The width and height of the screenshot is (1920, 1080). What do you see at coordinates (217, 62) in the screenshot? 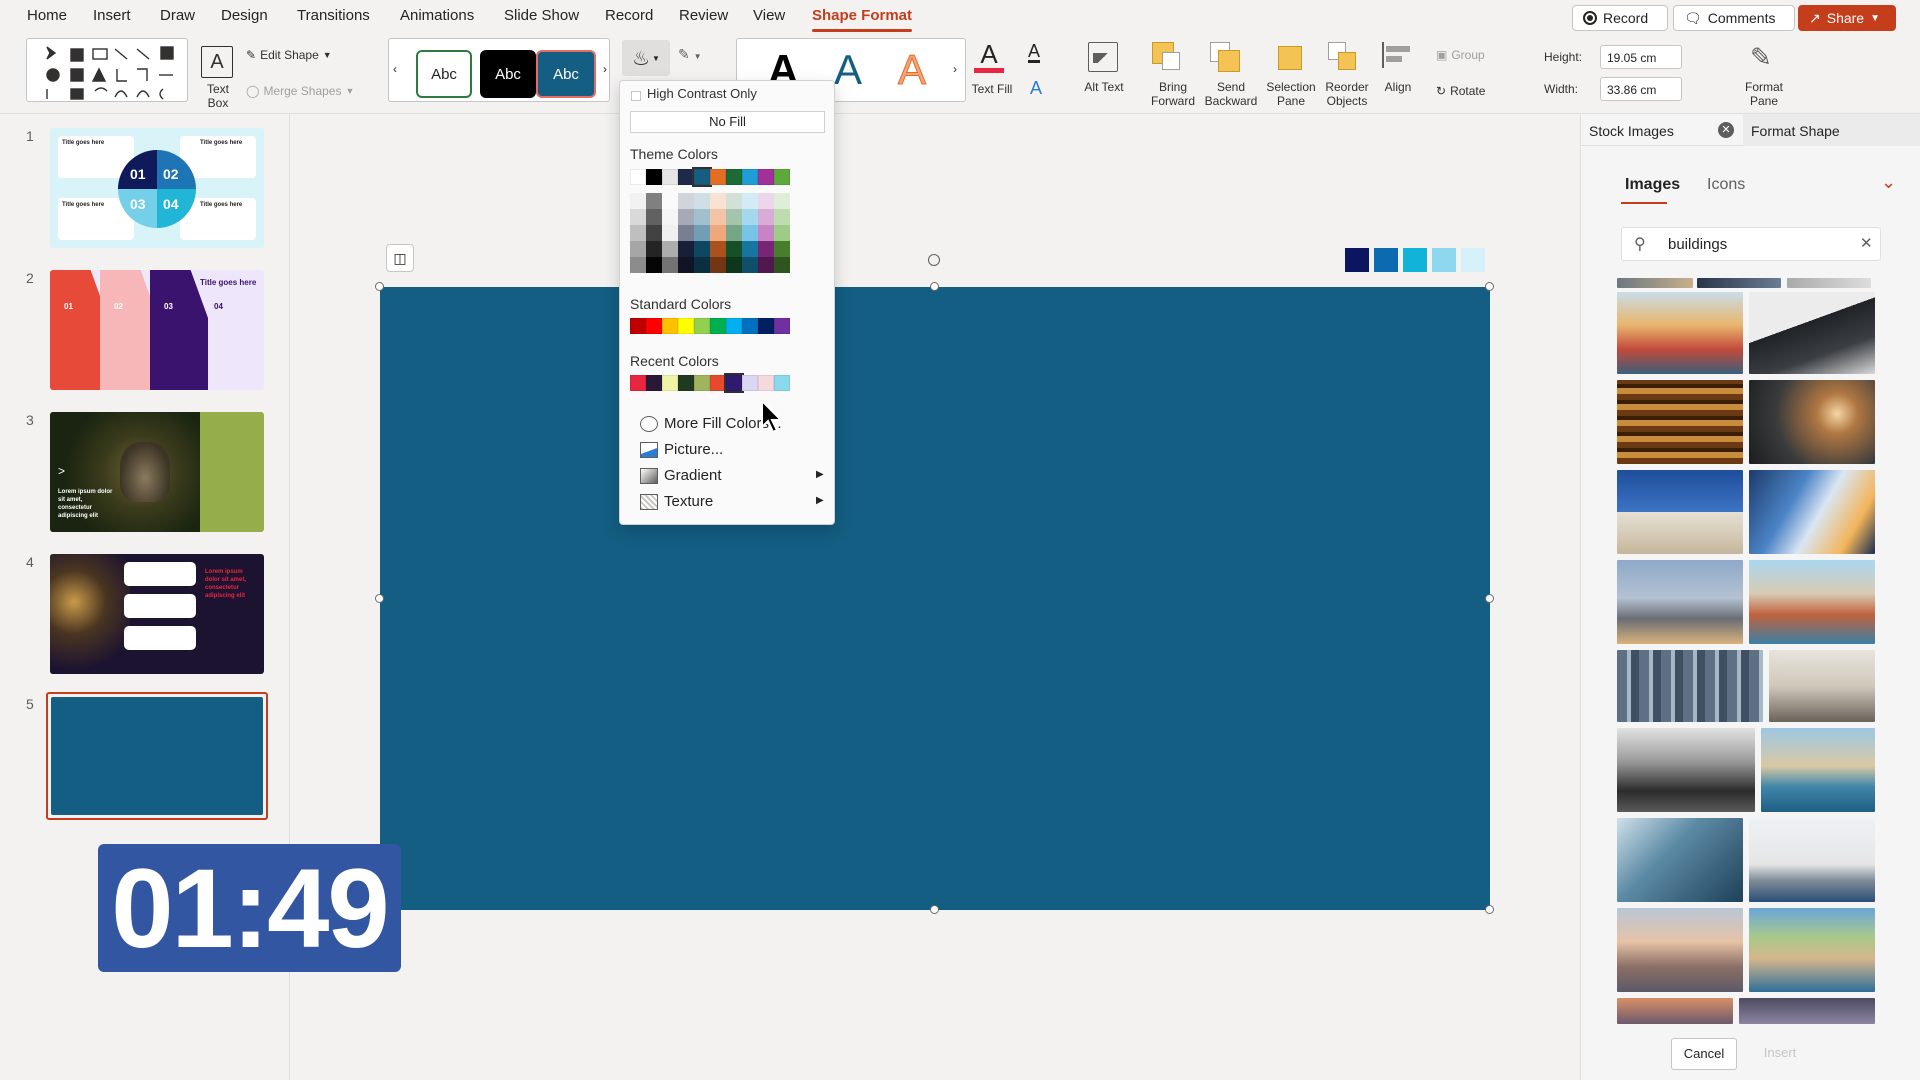
I see `text-box-icon: A` at bounding box center [217, 62].